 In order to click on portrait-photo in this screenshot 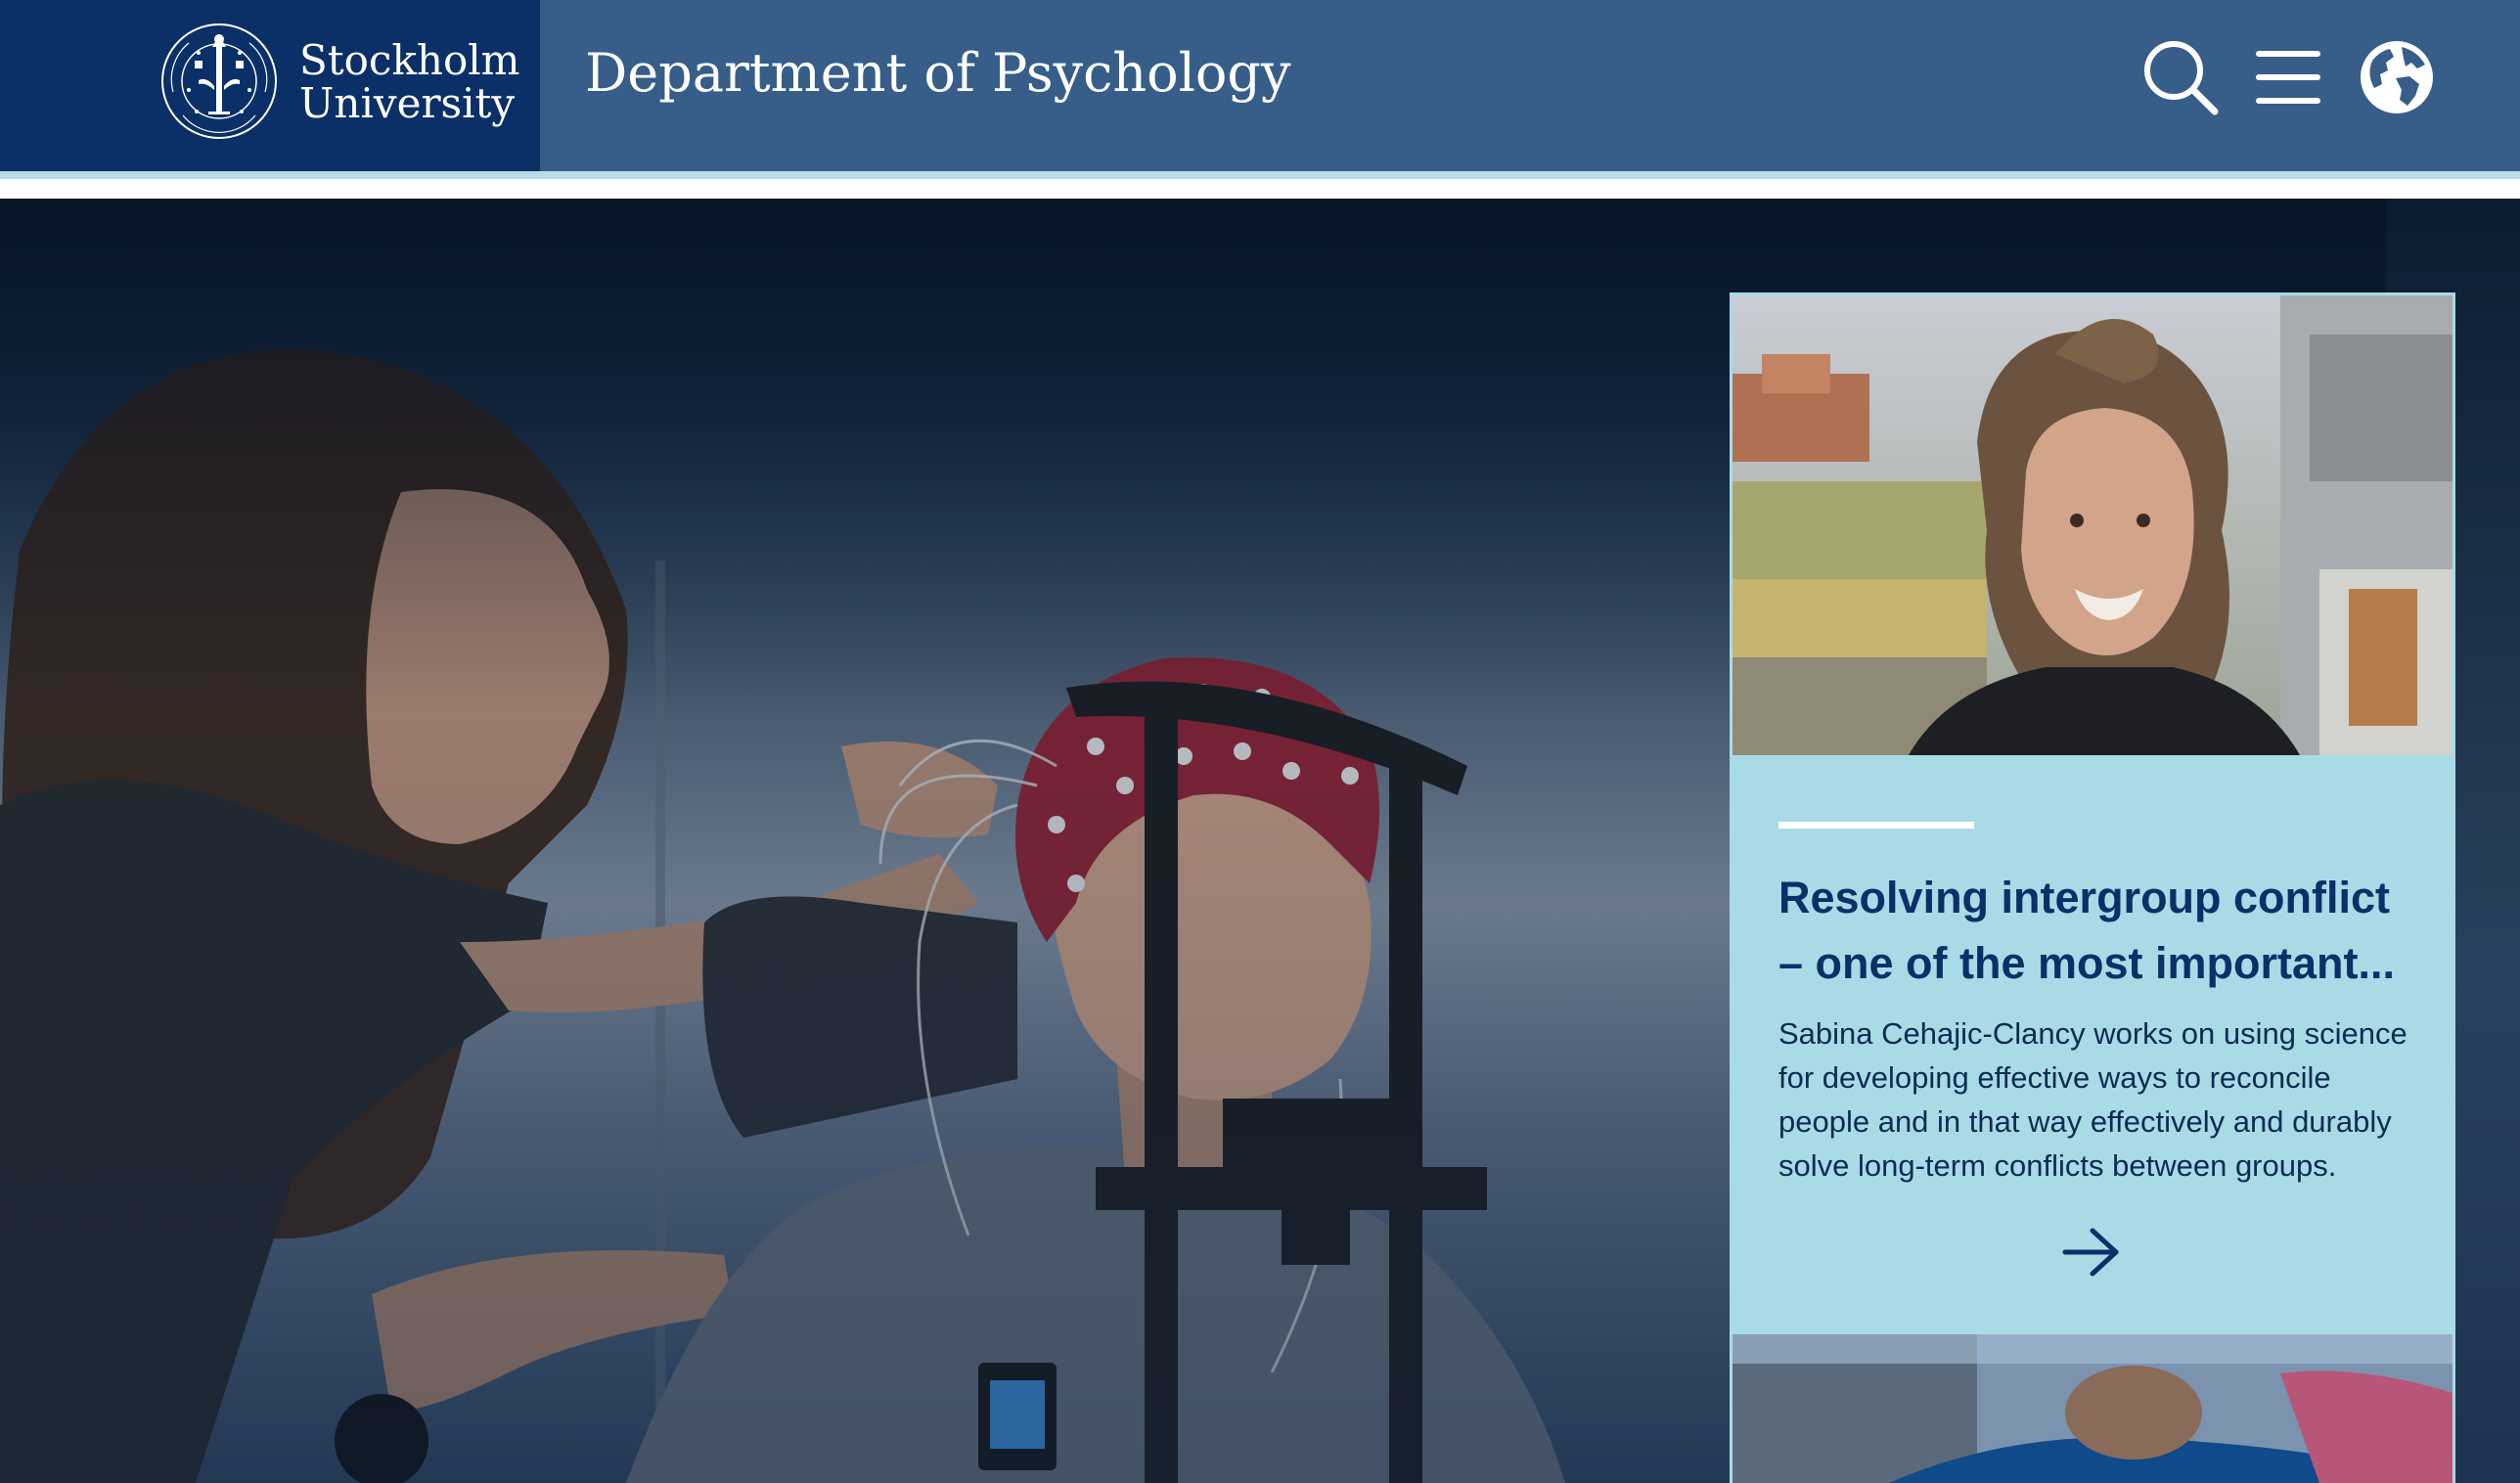, I will do `click(2092, 525)`.